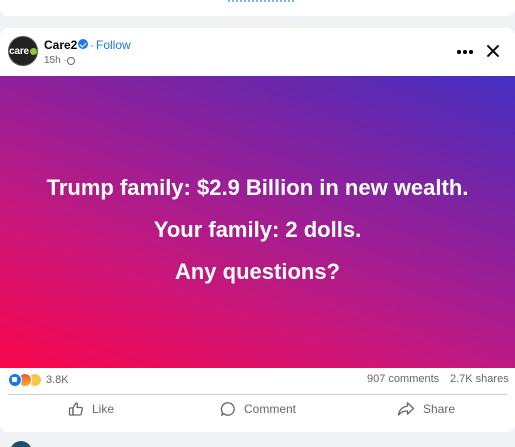 The width and height of the screenshot is (515, 447). I want to click on share-button: Share, so click(426, 409).